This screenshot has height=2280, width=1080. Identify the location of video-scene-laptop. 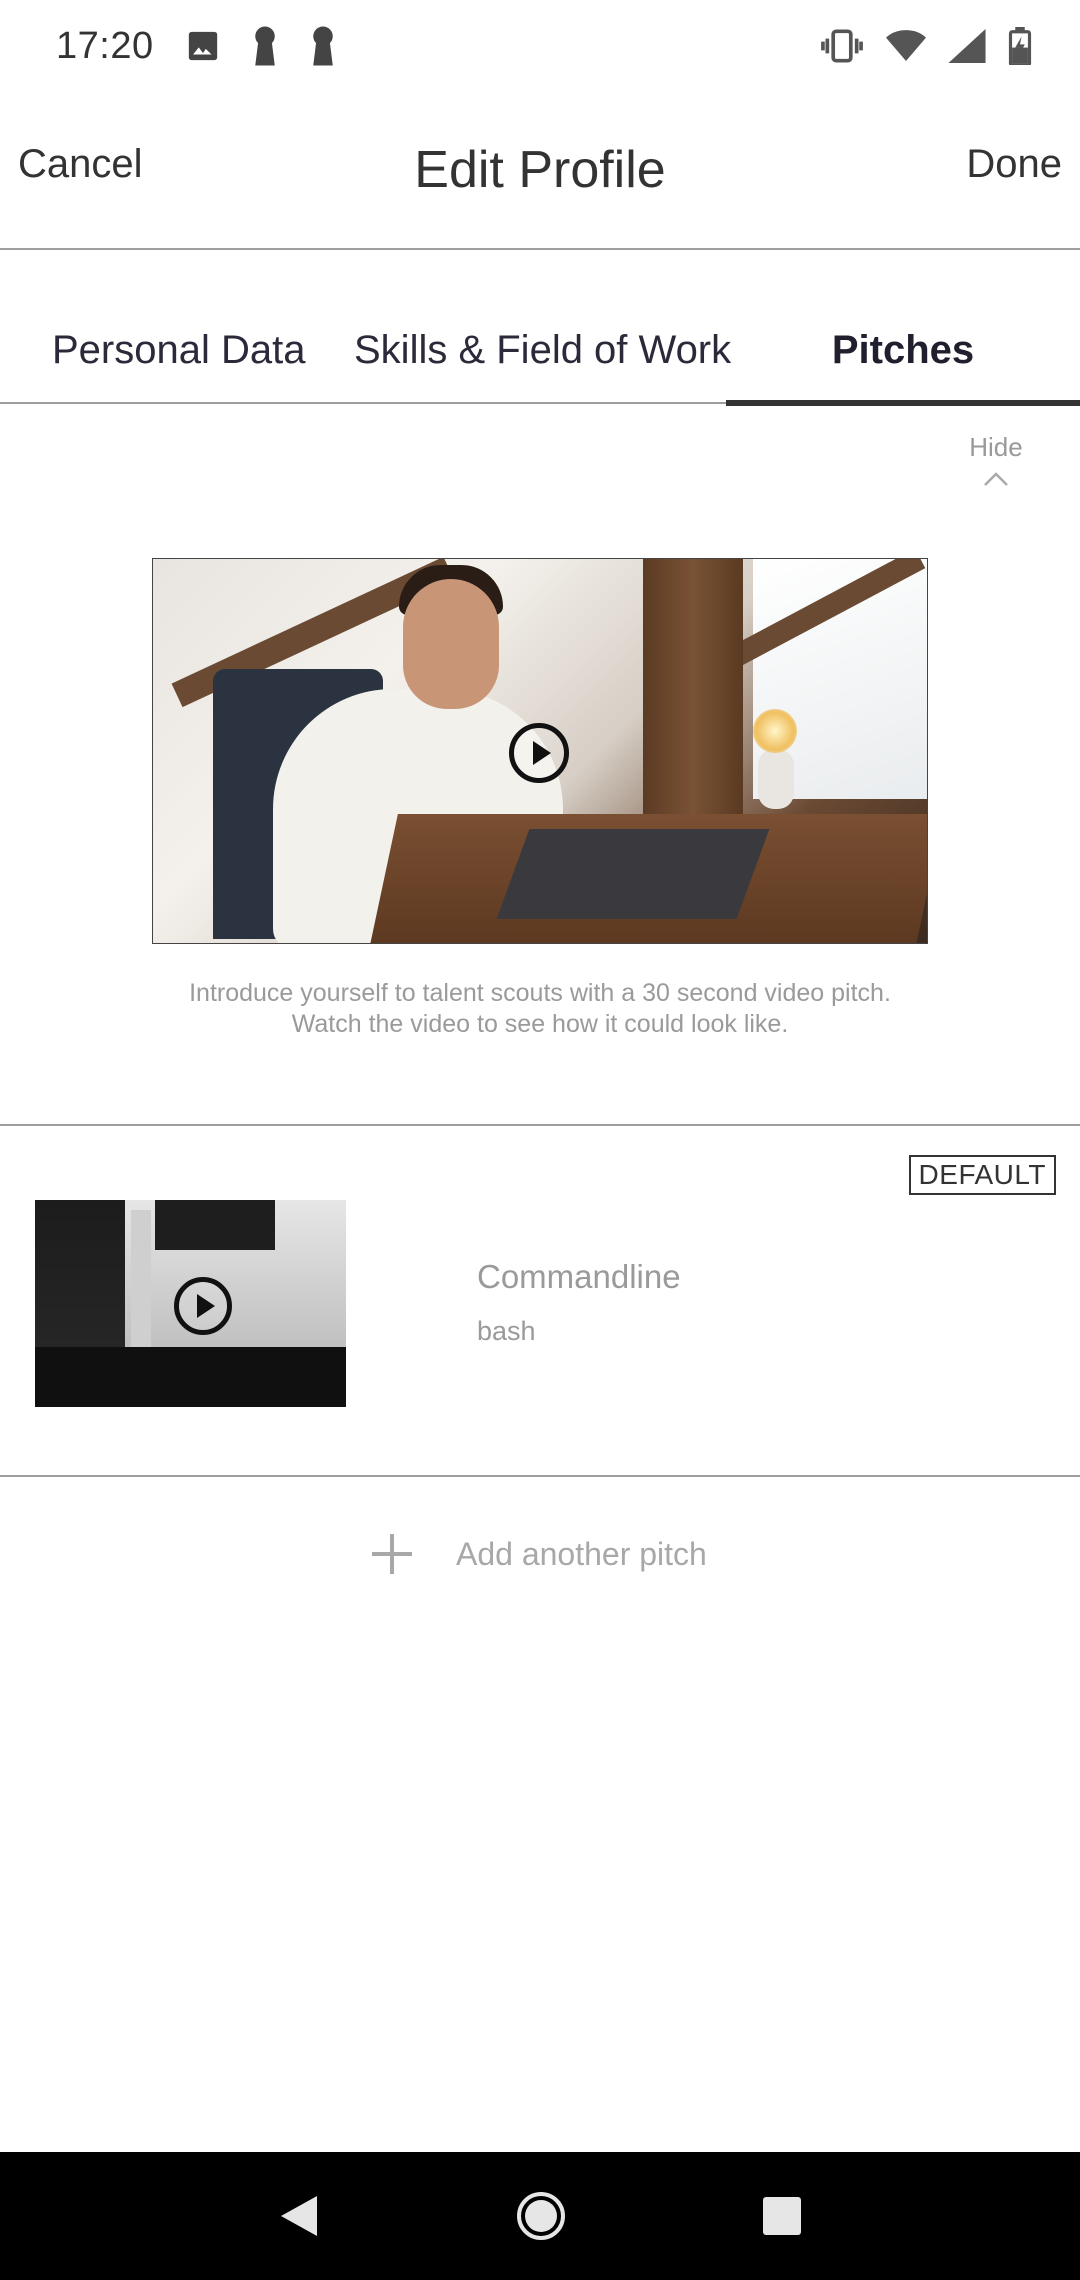
(633, 874).